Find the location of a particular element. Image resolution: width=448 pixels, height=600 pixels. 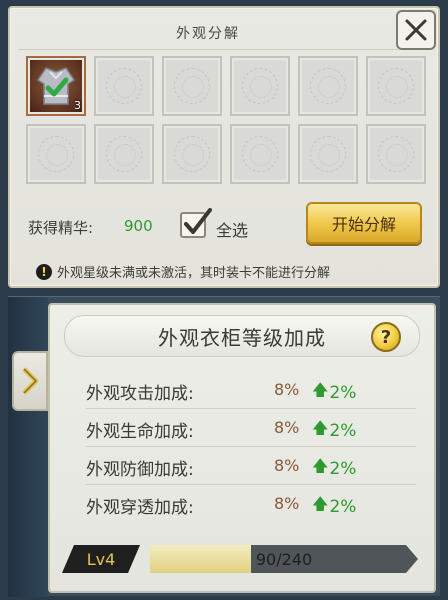

select-all-checkbox is located at coordinates (196, 223).